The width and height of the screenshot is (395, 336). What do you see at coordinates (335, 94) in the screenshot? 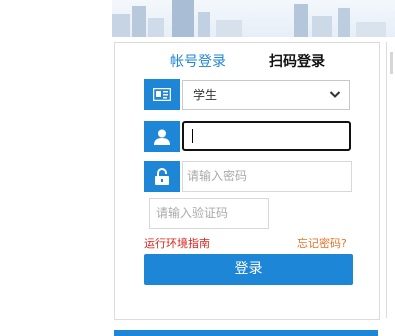
I see `chevron-down-icon` at bounding box center [335, 94].